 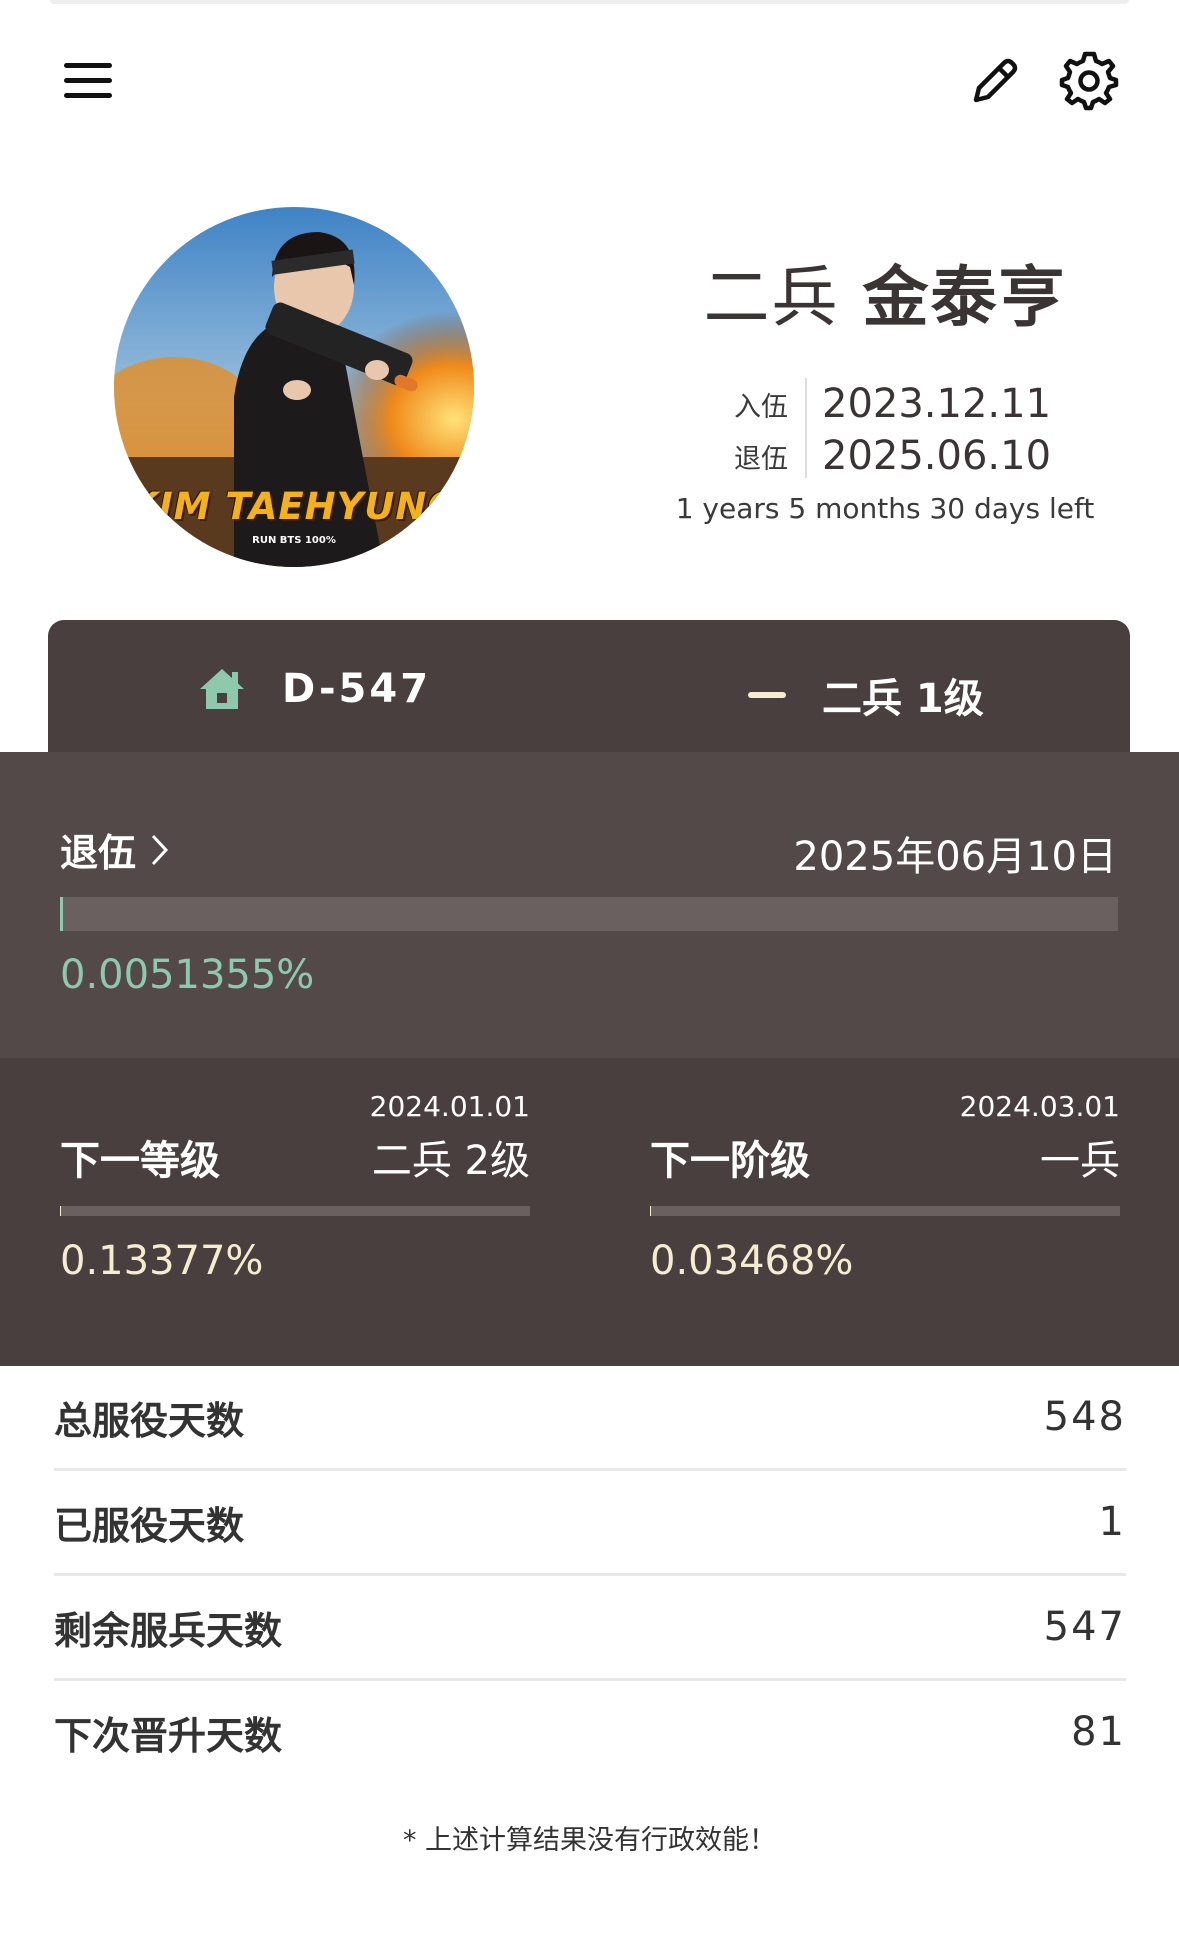 I want to click on pencil-icon, so click(x=994, y=82).